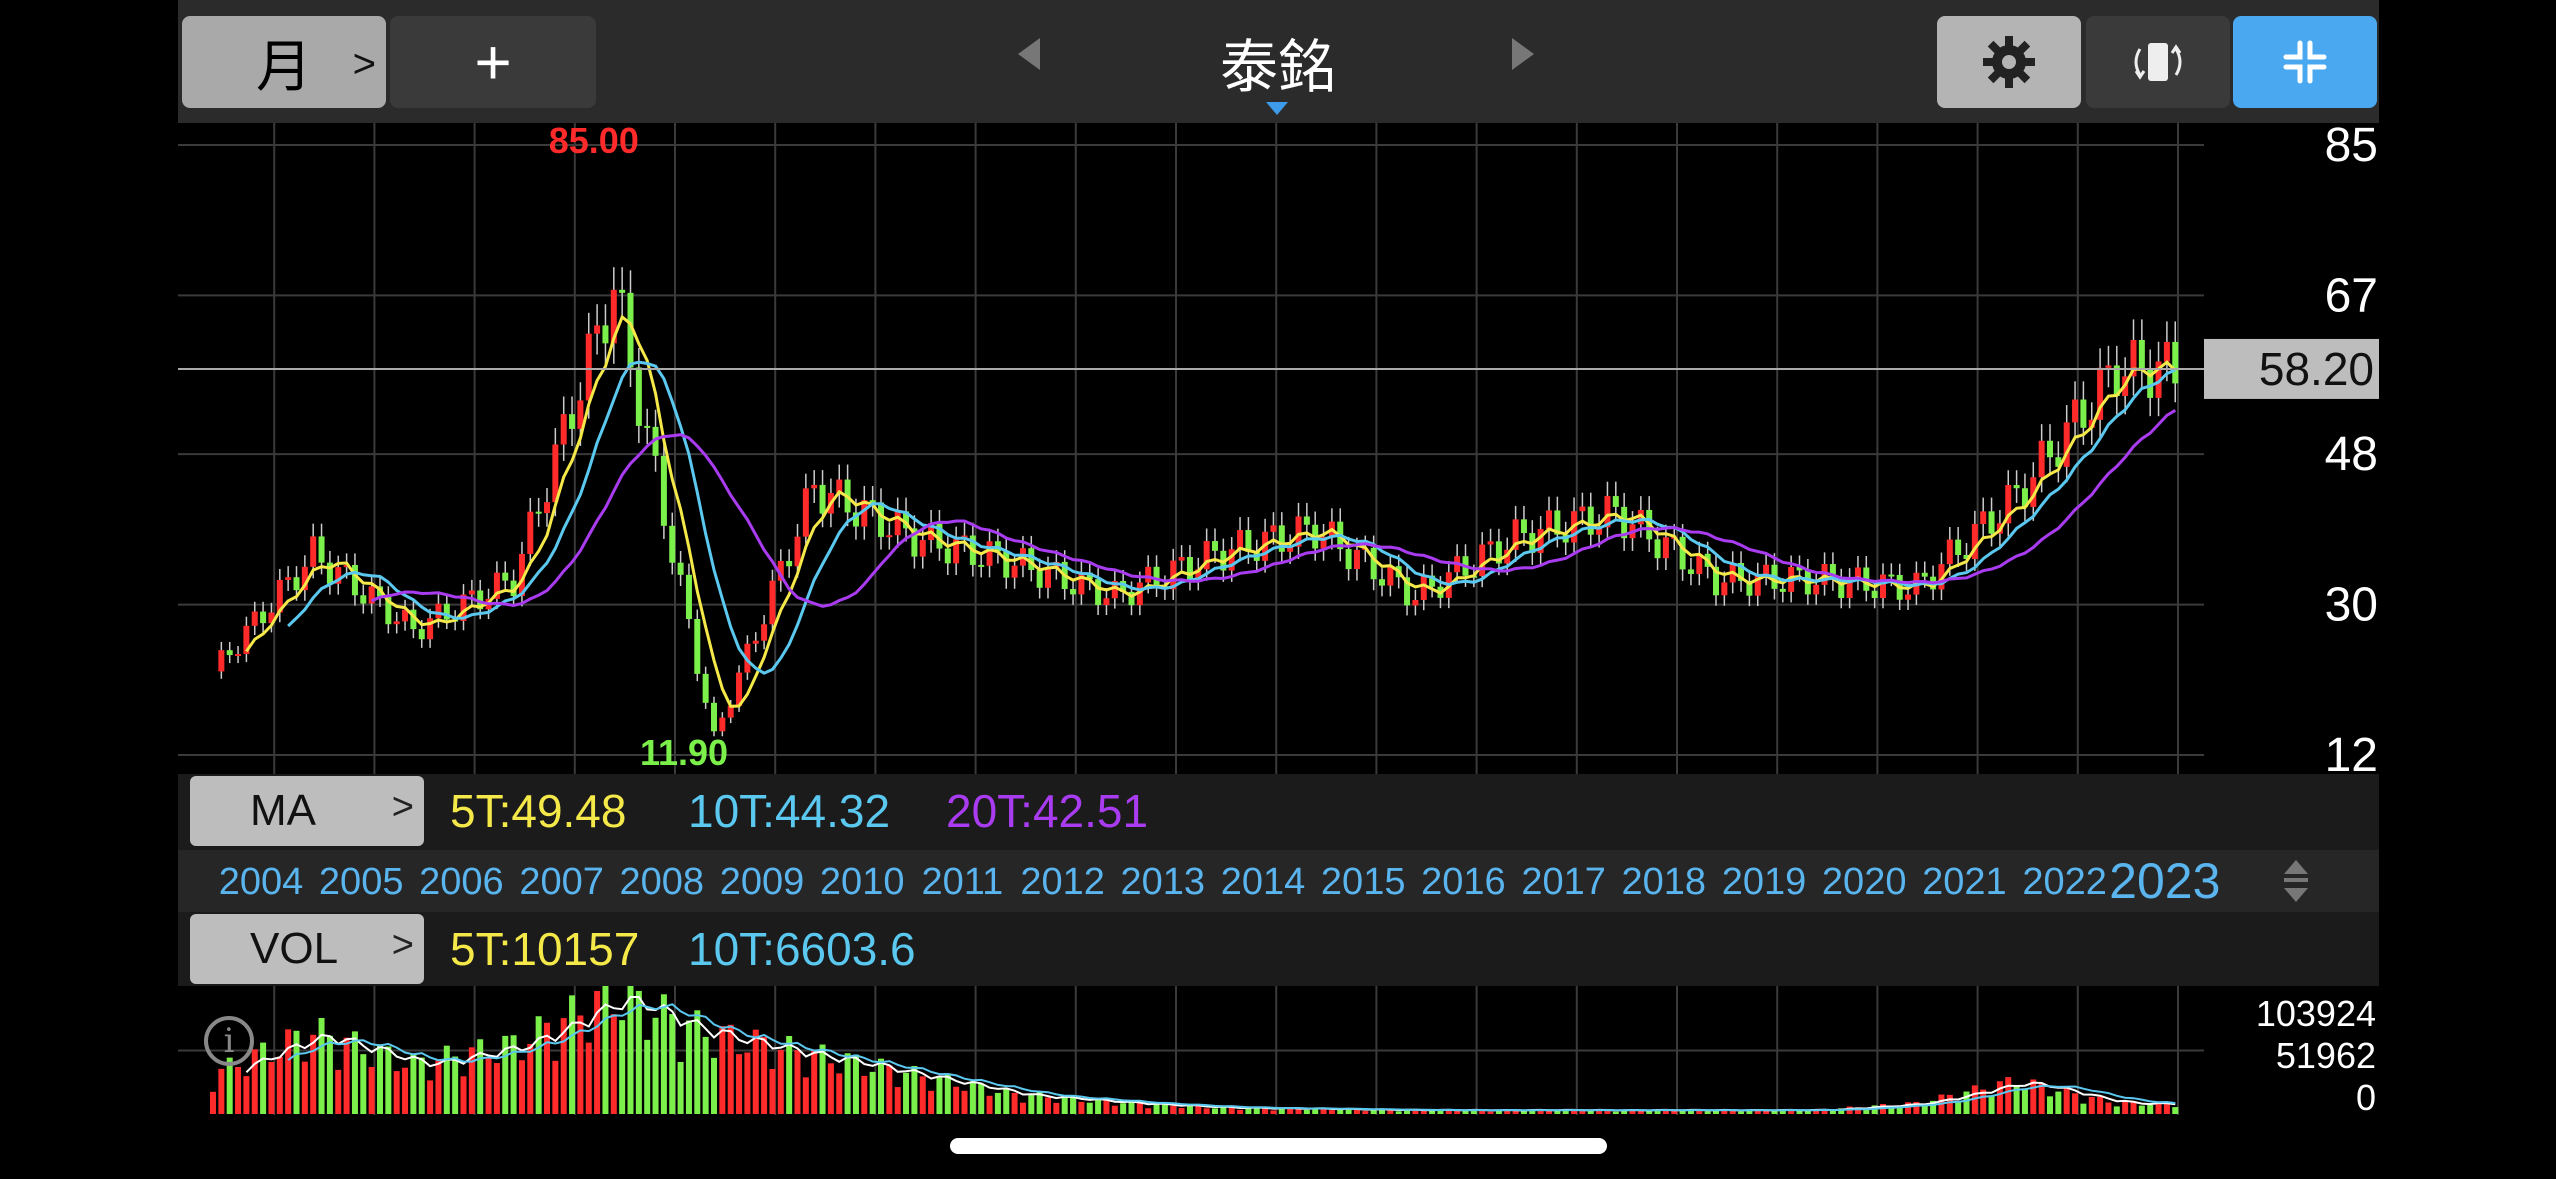 The image size is (2556, 1179). Describe the element at coordinates (1278, 1050) in the screenshot. I see `volume-chart: 103924519620` at that location.